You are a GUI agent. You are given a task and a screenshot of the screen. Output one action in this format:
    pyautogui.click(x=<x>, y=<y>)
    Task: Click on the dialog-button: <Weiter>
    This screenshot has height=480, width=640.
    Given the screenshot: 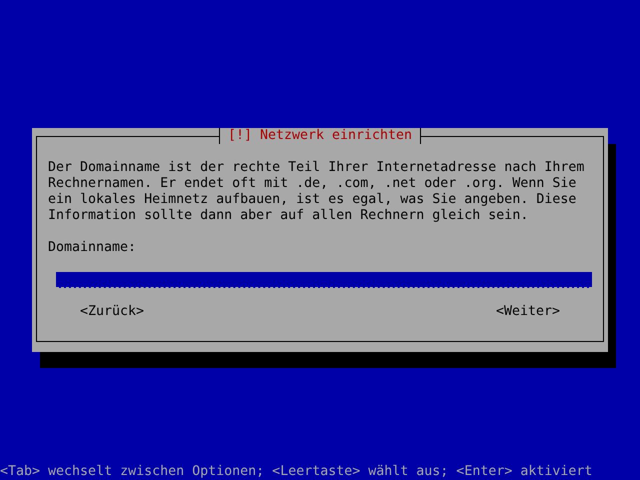 What is the action you would take?
    pyautogui.click(x=528, y=312)
    